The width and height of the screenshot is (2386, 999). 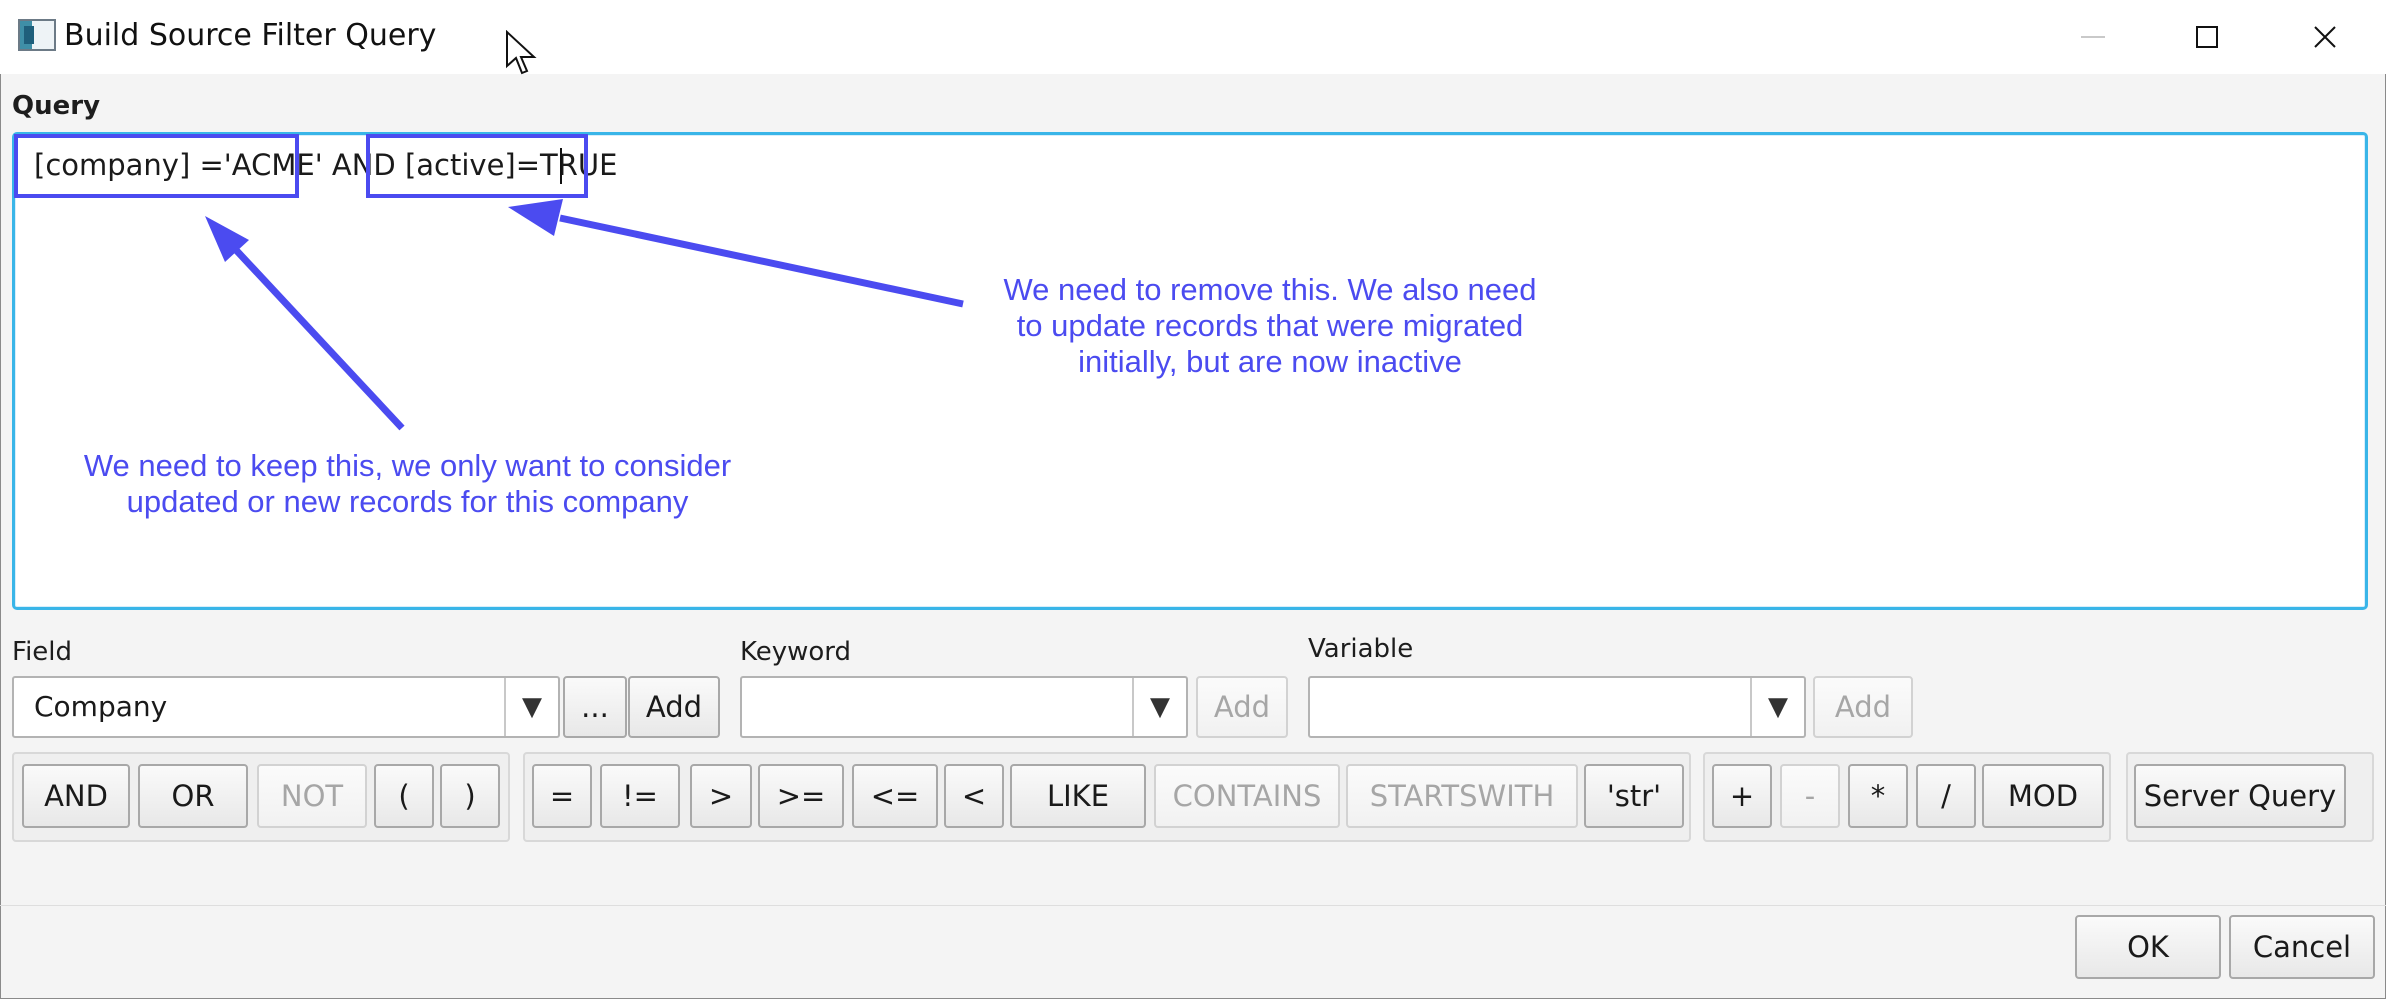 I want to click on company-condition-highlight, so click(x=156, y=166).